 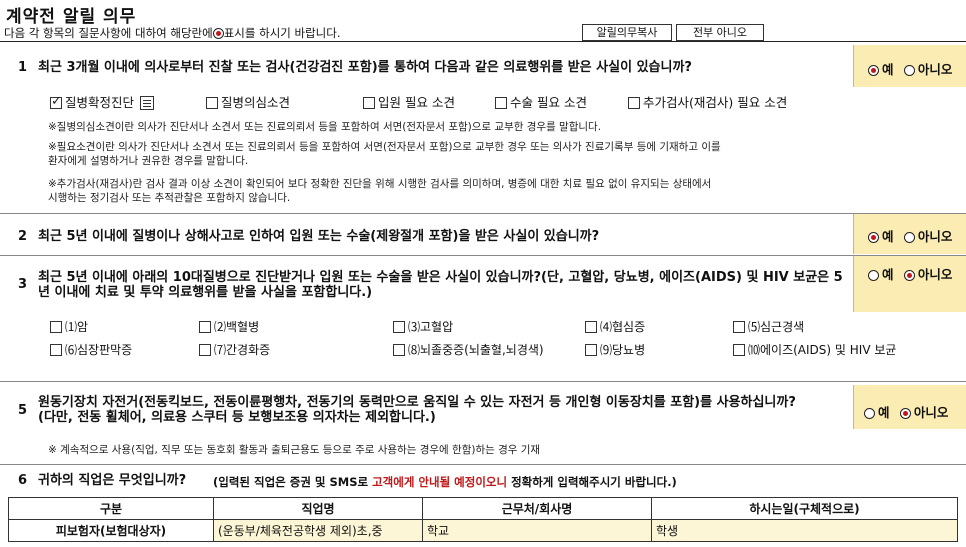 What do you see at coordinates (804, 530) in the screenshot?
I see `duty-field: 학생` at bounding box center [804, 530].